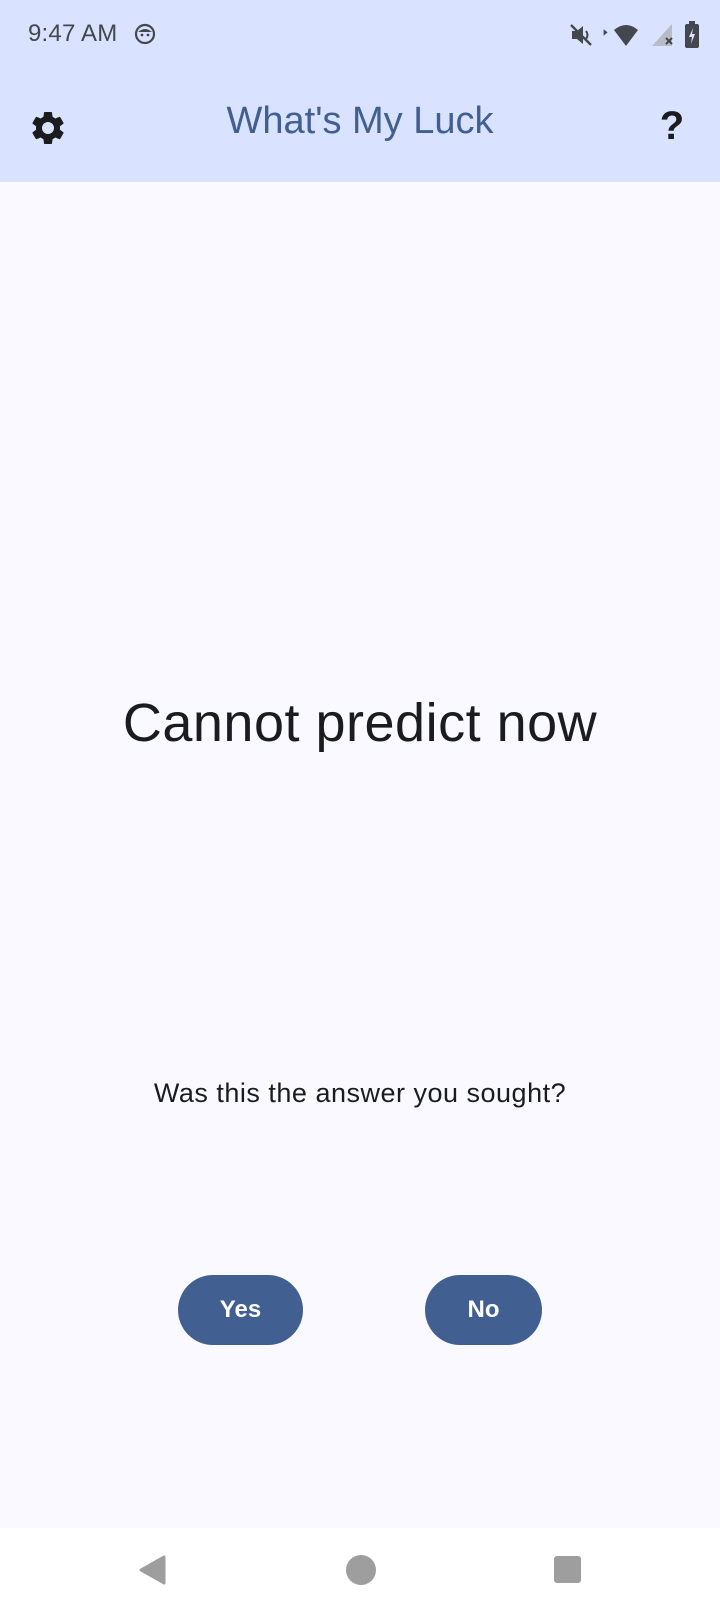  Describe the element at coordinates (360, 36) in the screenshot. I see `status-bar: 9:47 AM` at that location.